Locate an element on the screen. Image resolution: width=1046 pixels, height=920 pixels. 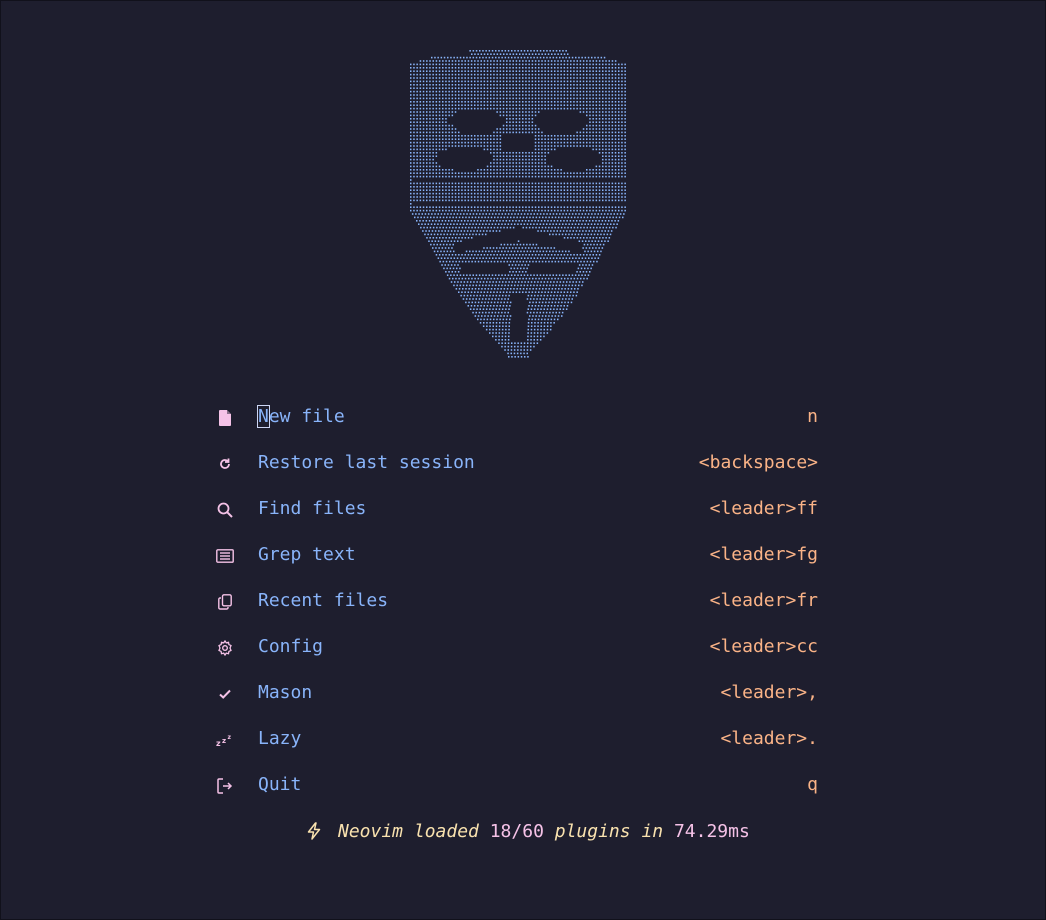
menu-item-new-file: New file n is located at coordinates (516, 425).